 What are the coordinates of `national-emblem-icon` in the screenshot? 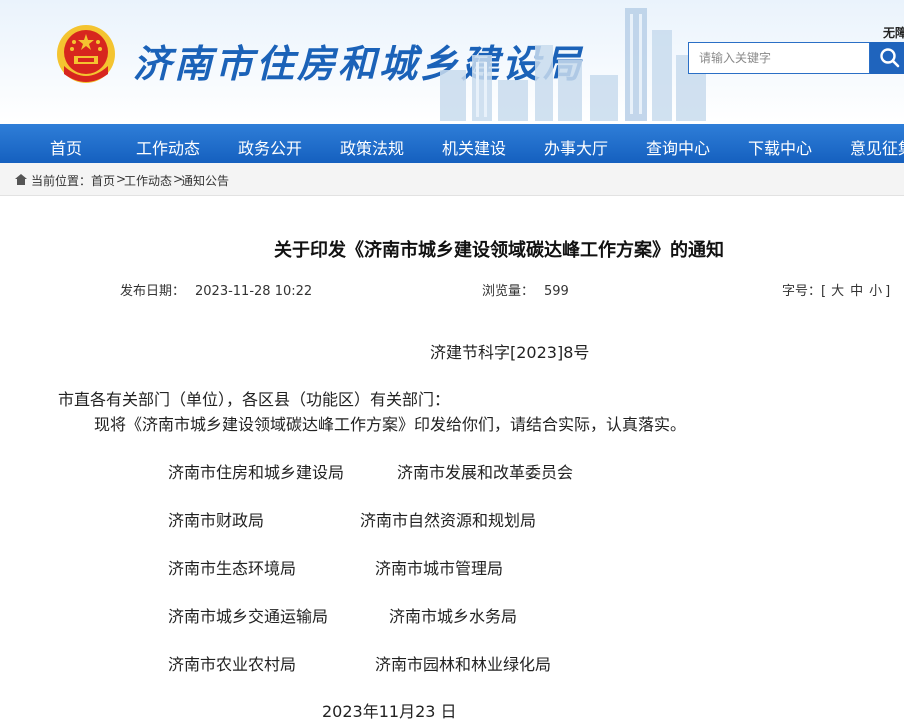 It's located at (86, 54).